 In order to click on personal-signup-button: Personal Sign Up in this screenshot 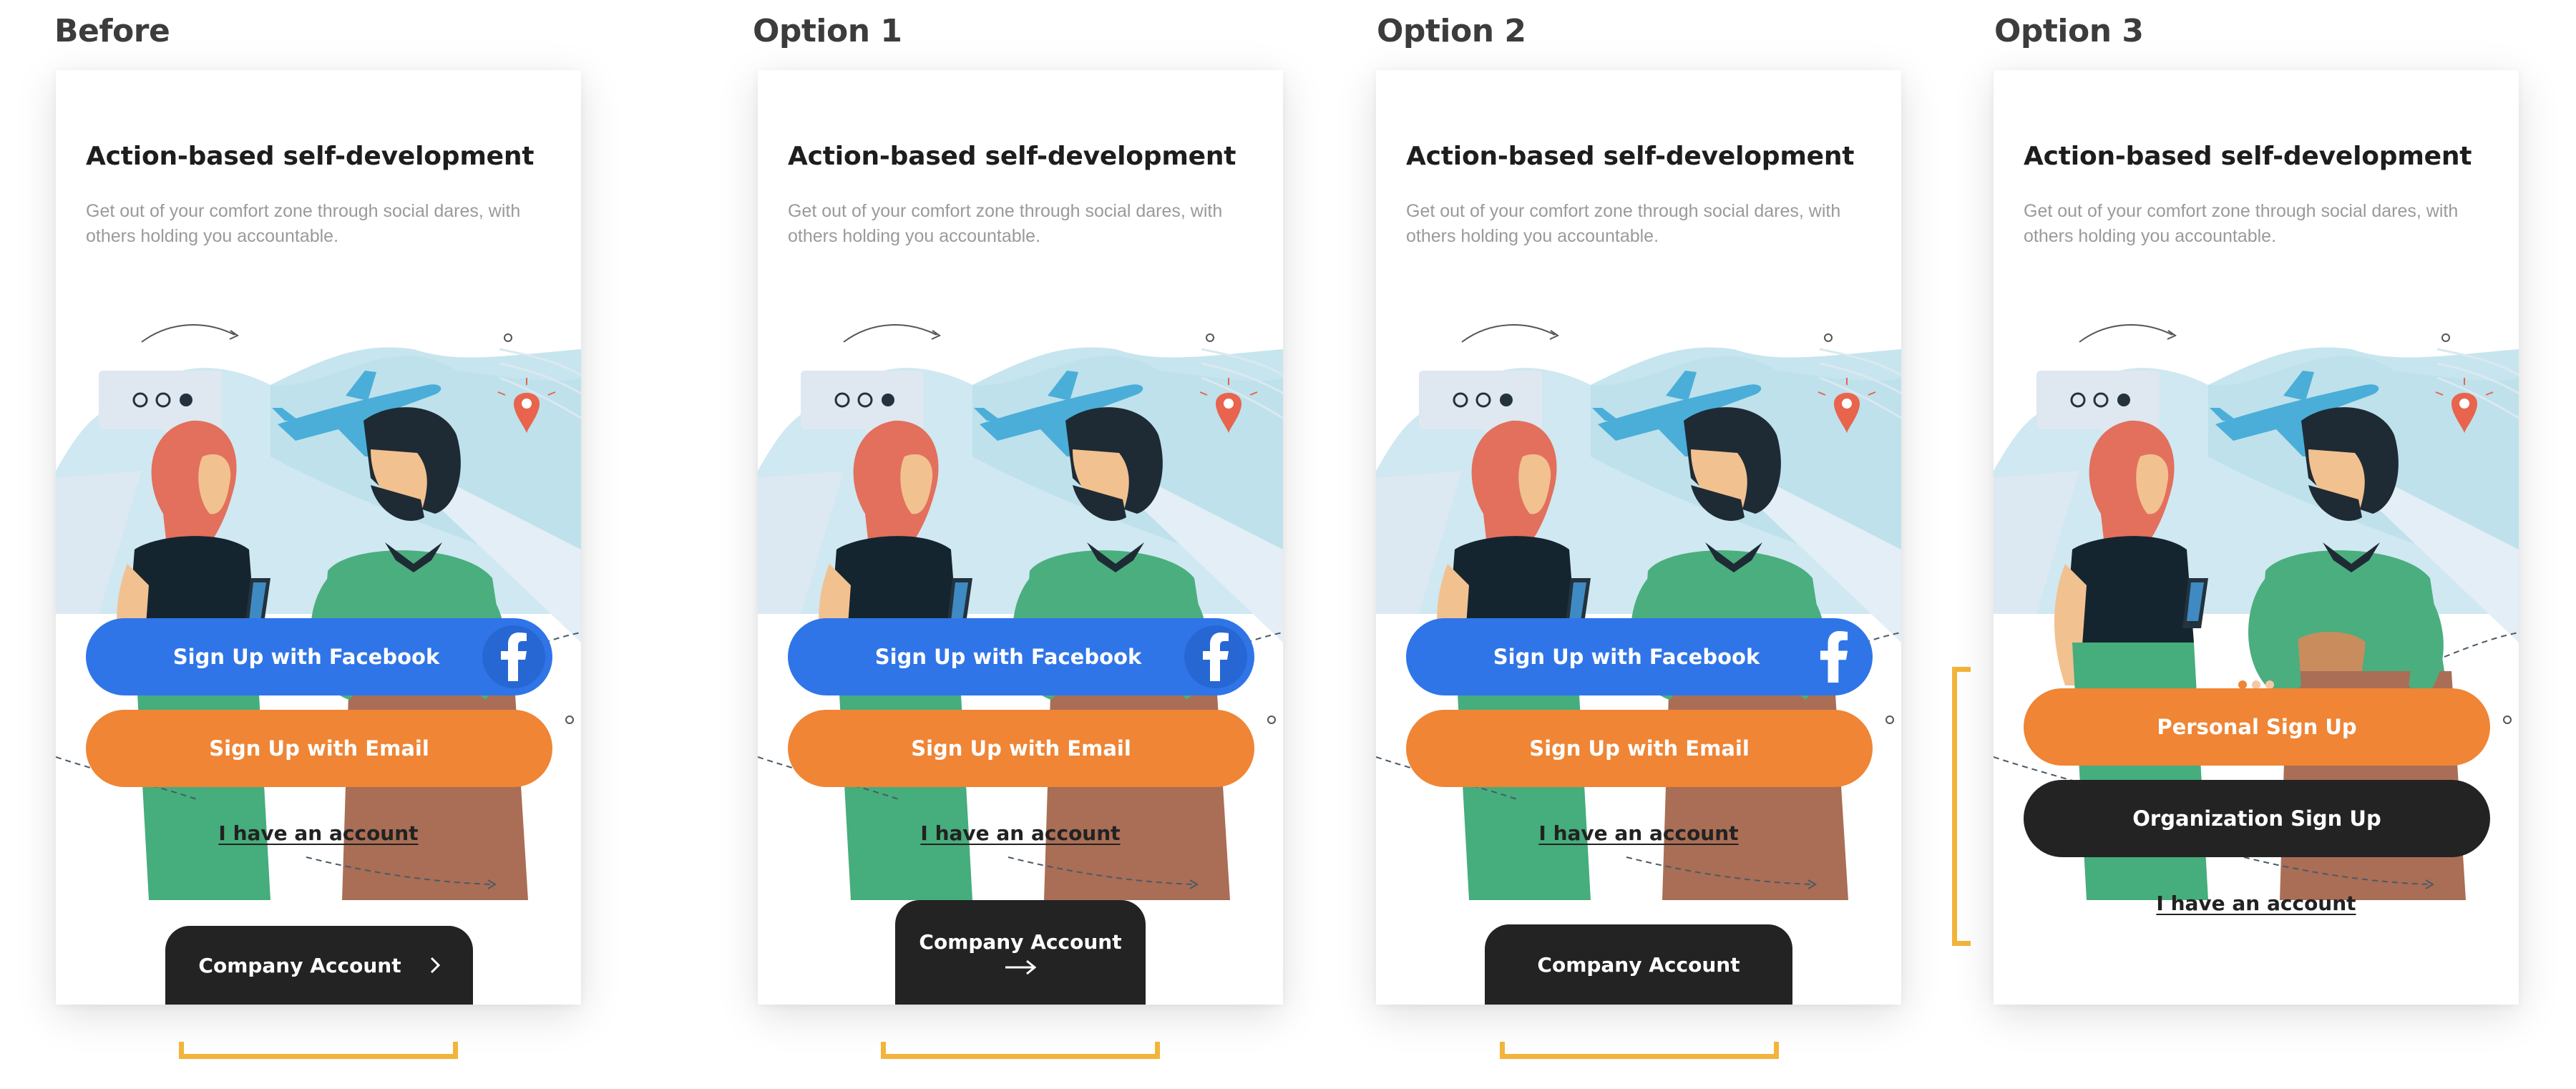, I will do `click(2257, 727)`.